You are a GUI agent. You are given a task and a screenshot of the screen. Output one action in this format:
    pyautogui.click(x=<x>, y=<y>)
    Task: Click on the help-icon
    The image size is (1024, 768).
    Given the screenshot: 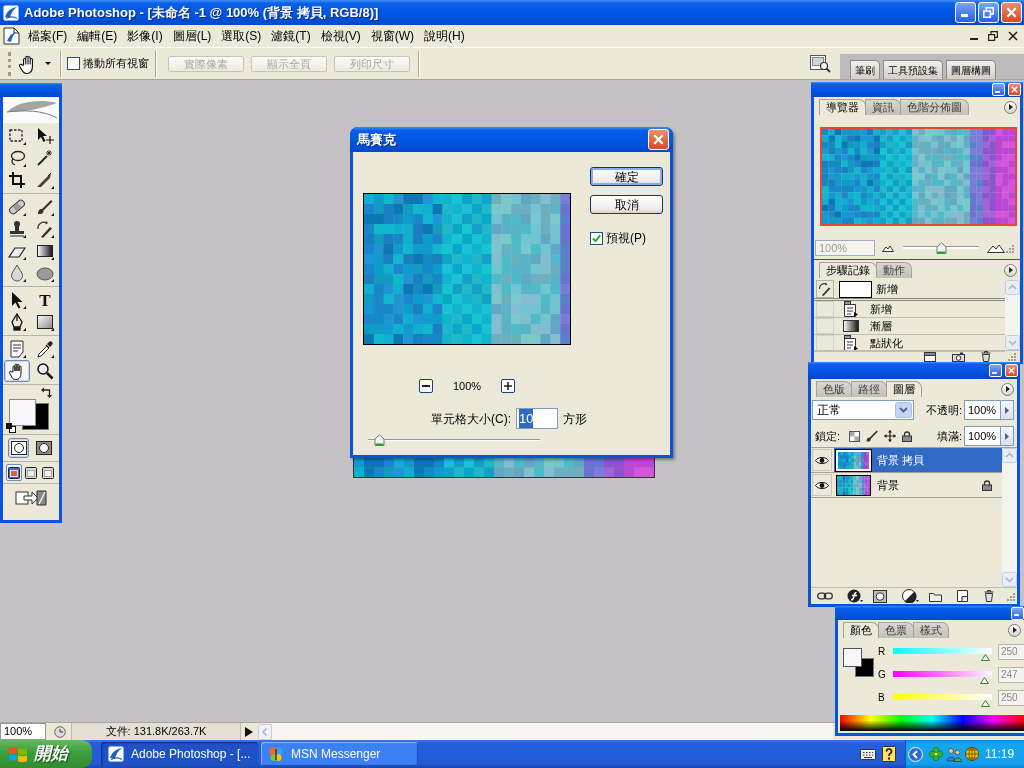 What is the action you would take?
    pyautogui.click(x=889, y=754)
    